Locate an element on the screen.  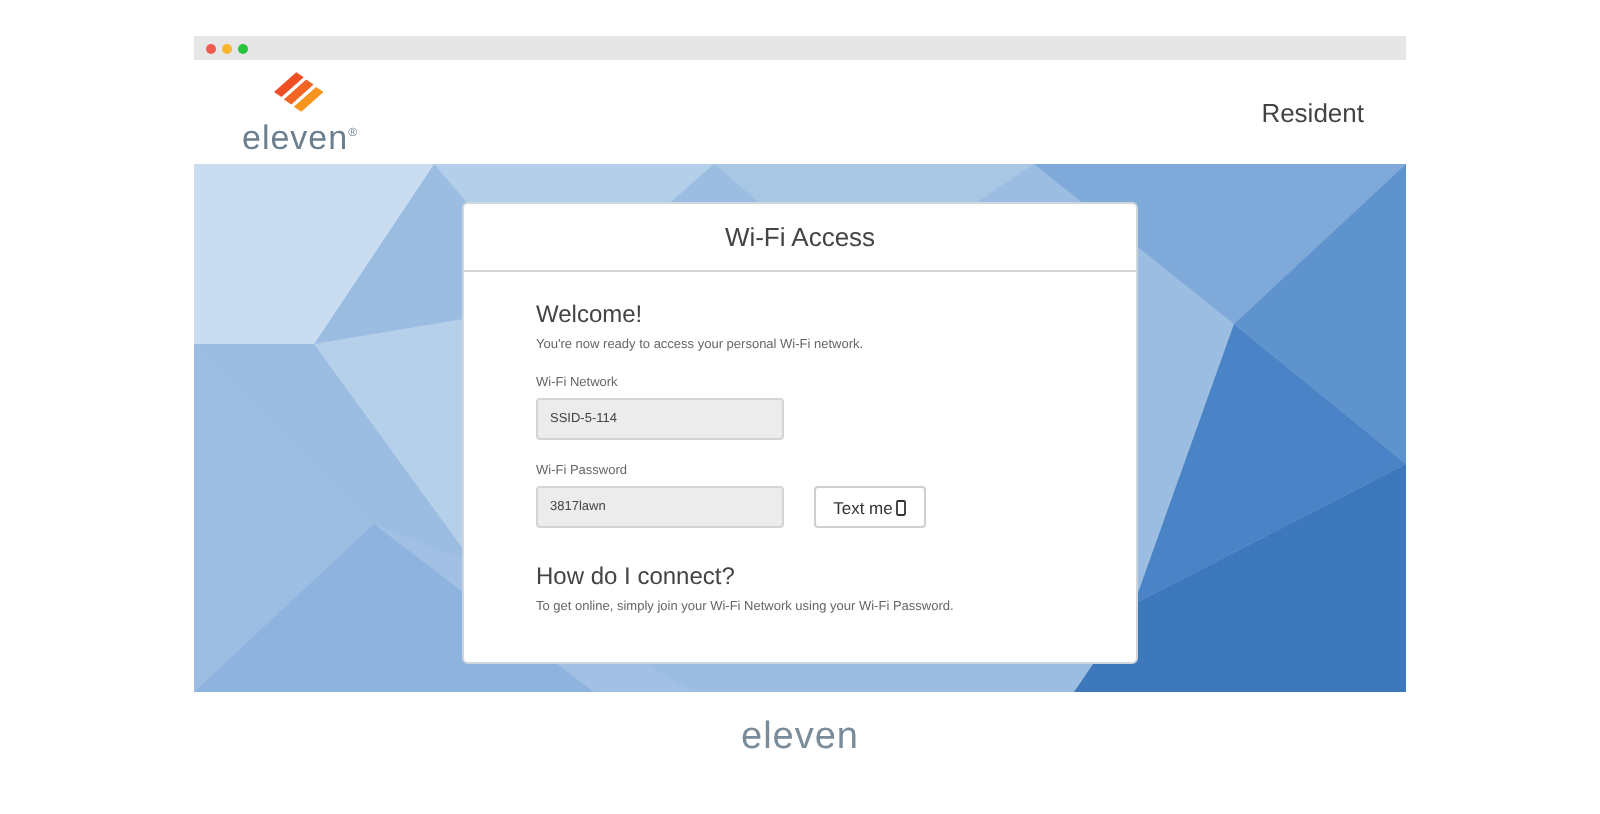
welcome-heading: Welcome! is located at coordinates (590, 314).